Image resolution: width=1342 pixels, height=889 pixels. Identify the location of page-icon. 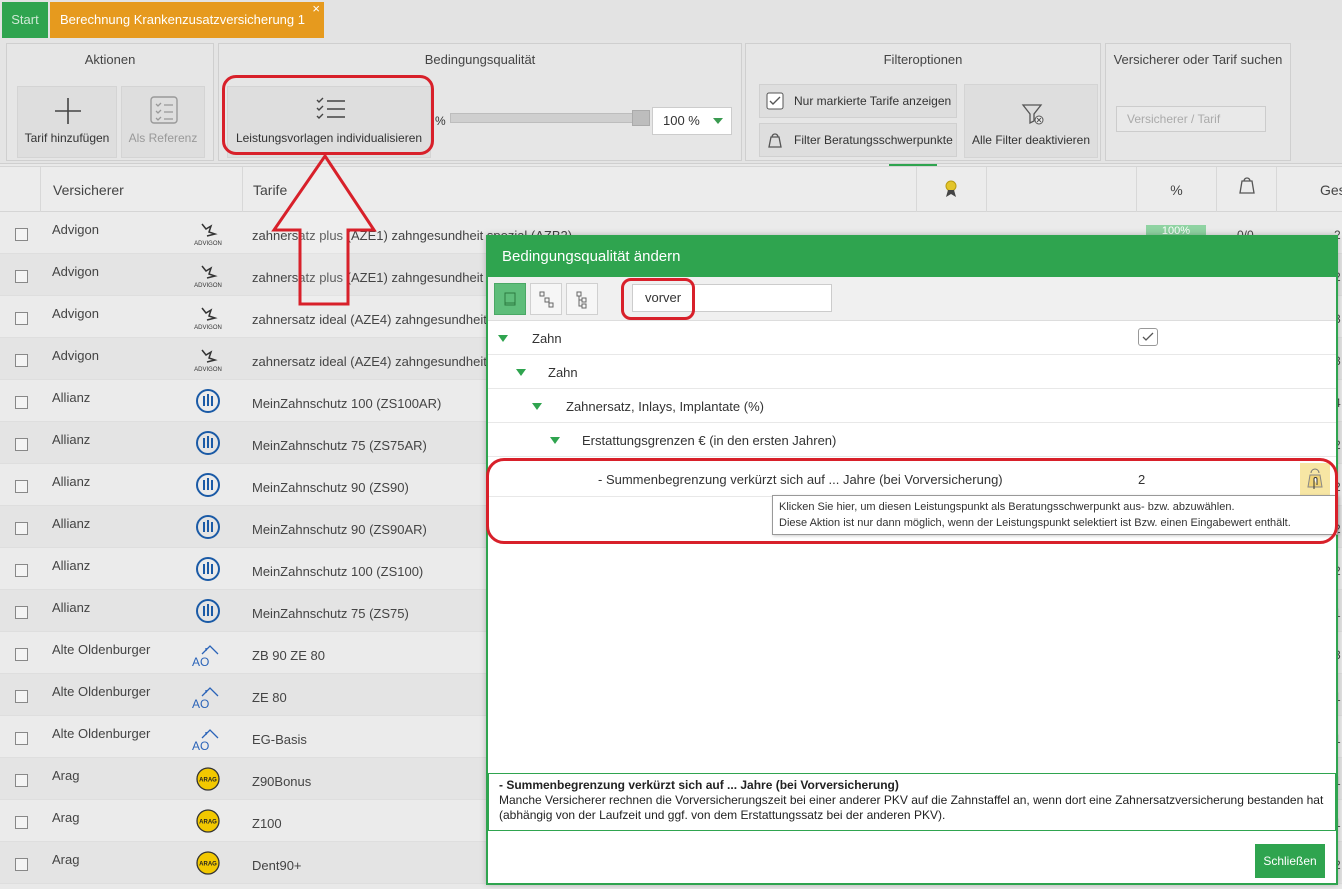
(510, 299).